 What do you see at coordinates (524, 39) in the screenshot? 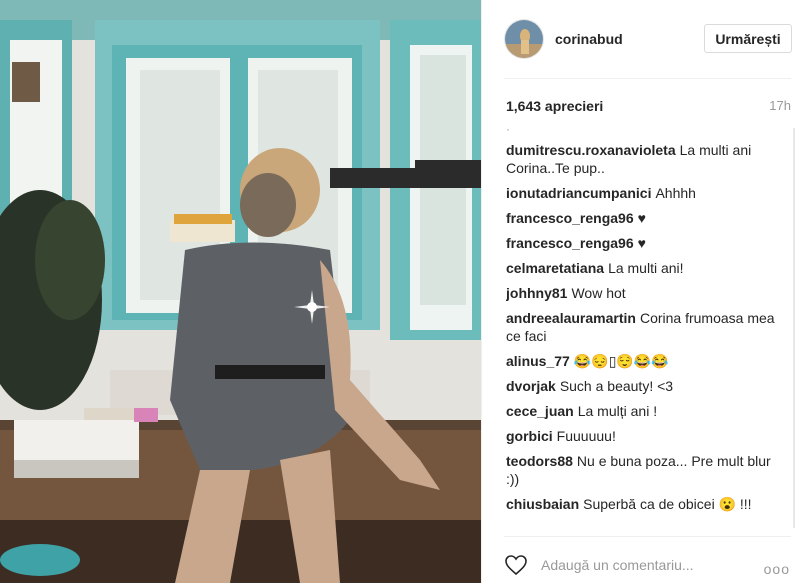
I see `avatar` at bounding box center [524, 39].